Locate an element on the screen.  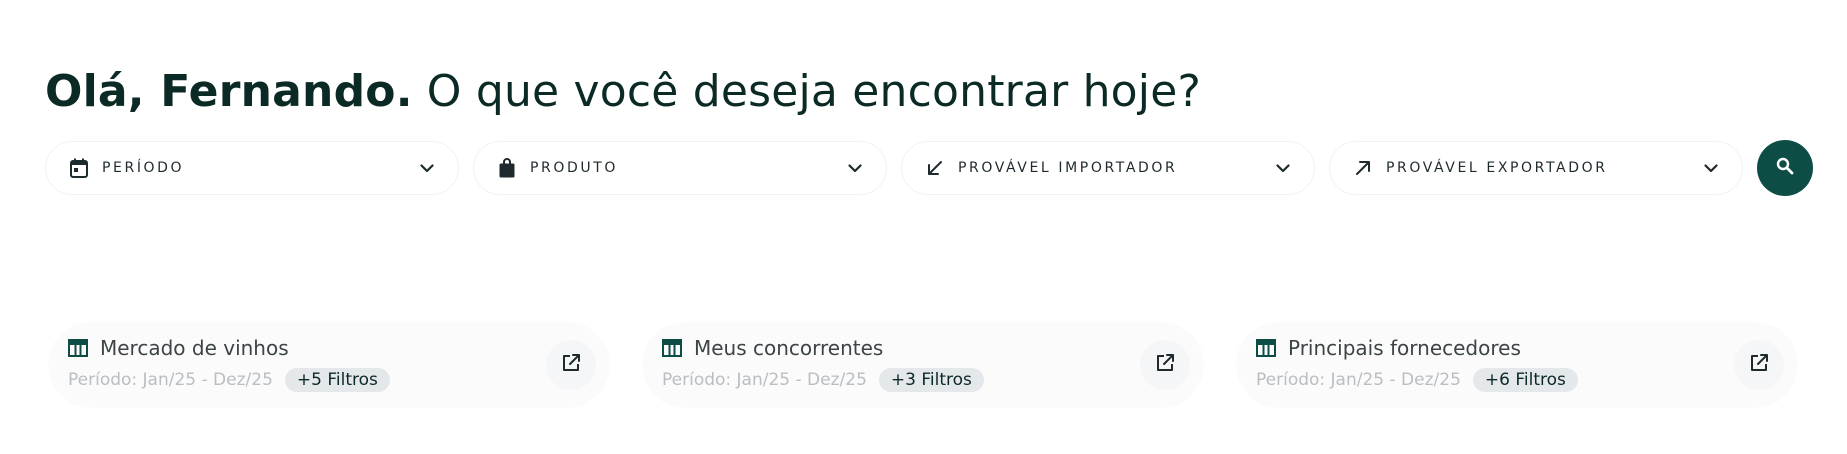
filter-importador-dropdown: PROVÁVEL IMPORTADOR is located at coordinates (1108, 168).